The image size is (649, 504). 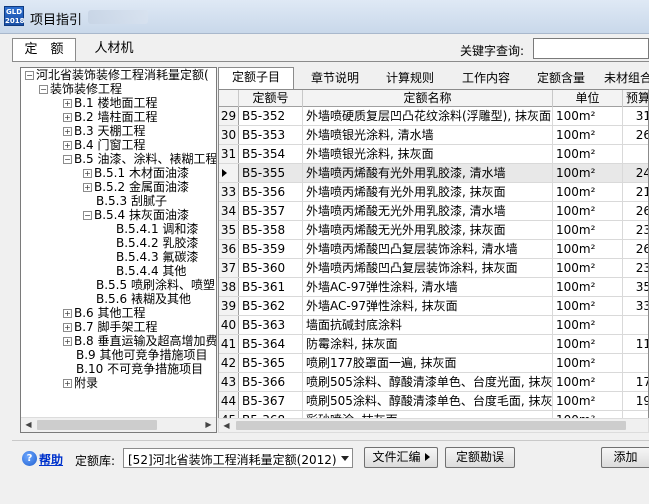 What do you see at coordinates (428, 344) in the screenshot?
I see `quota-name-cell: 防霉涂料, 抹灰面` at bounding box center [428, 344].